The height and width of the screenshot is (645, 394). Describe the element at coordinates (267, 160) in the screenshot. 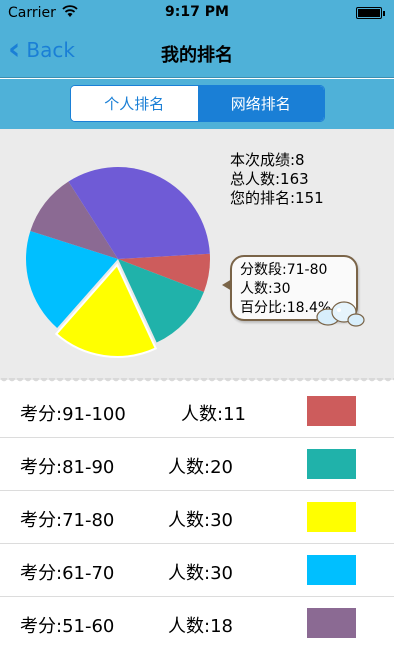

I see `score-label: 本次成绩:8` at that location.